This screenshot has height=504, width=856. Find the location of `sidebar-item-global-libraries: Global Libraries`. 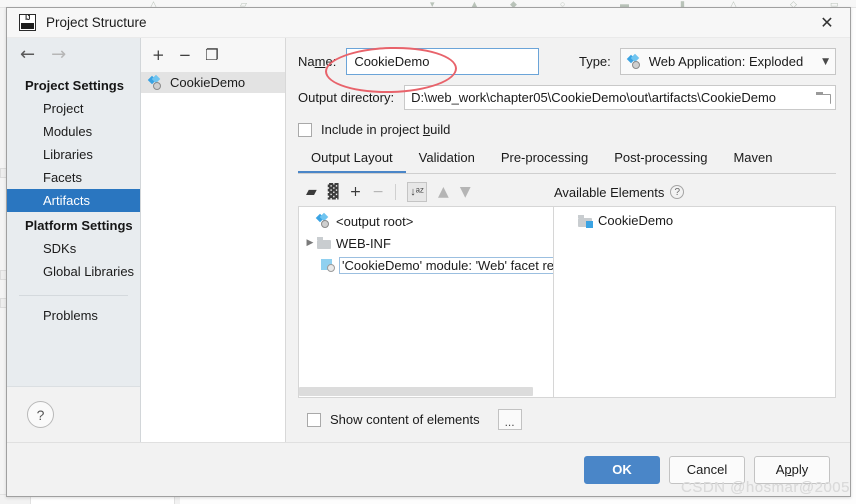

sidebar-item-global-libraries: Global Libraries is located at coordinates (73, 271).